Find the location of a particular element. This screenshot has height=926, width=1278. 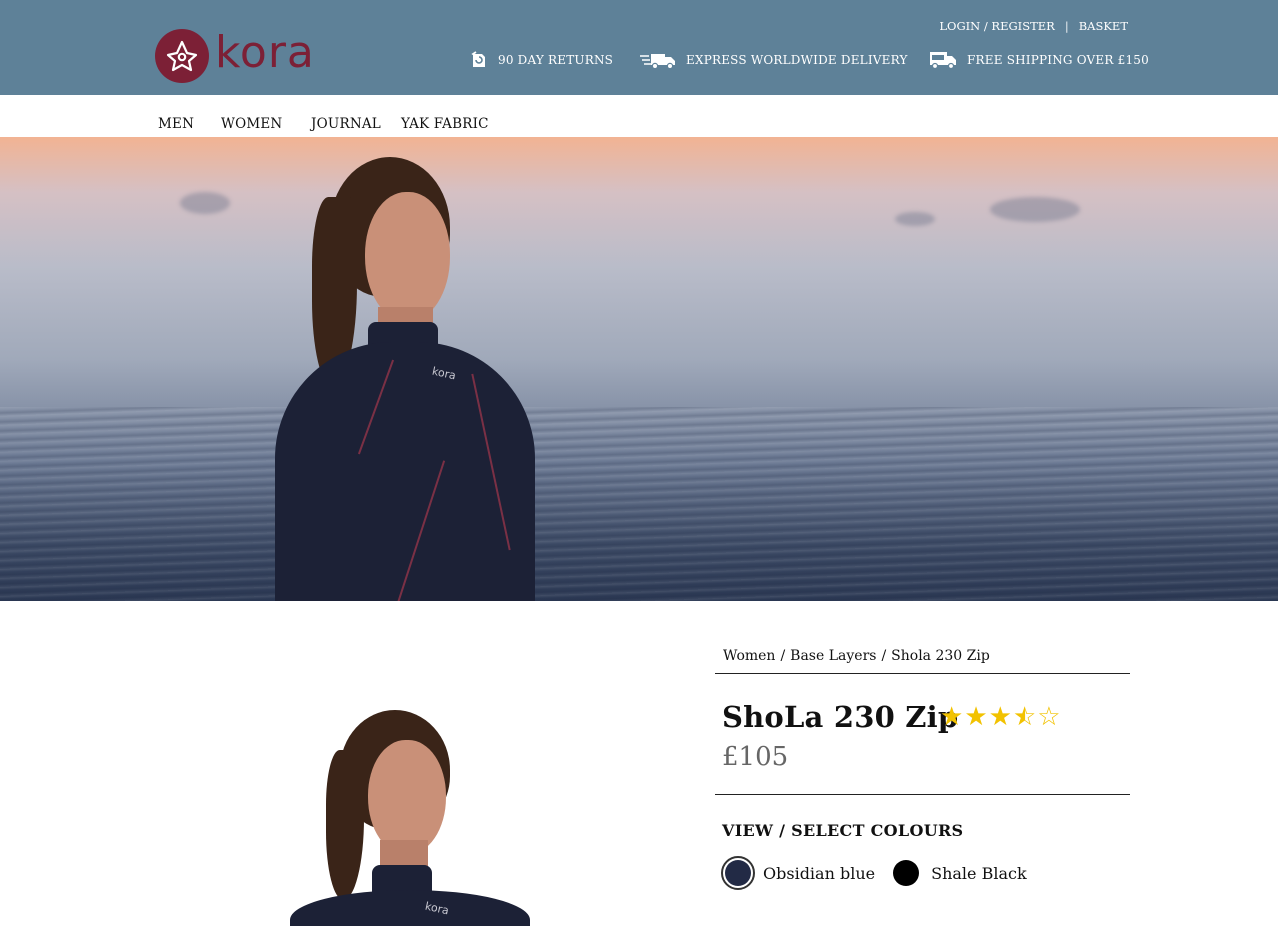

usp-free-shipping: FREE SHIPPING OVER £150 is located at coordinates (1039, 60).